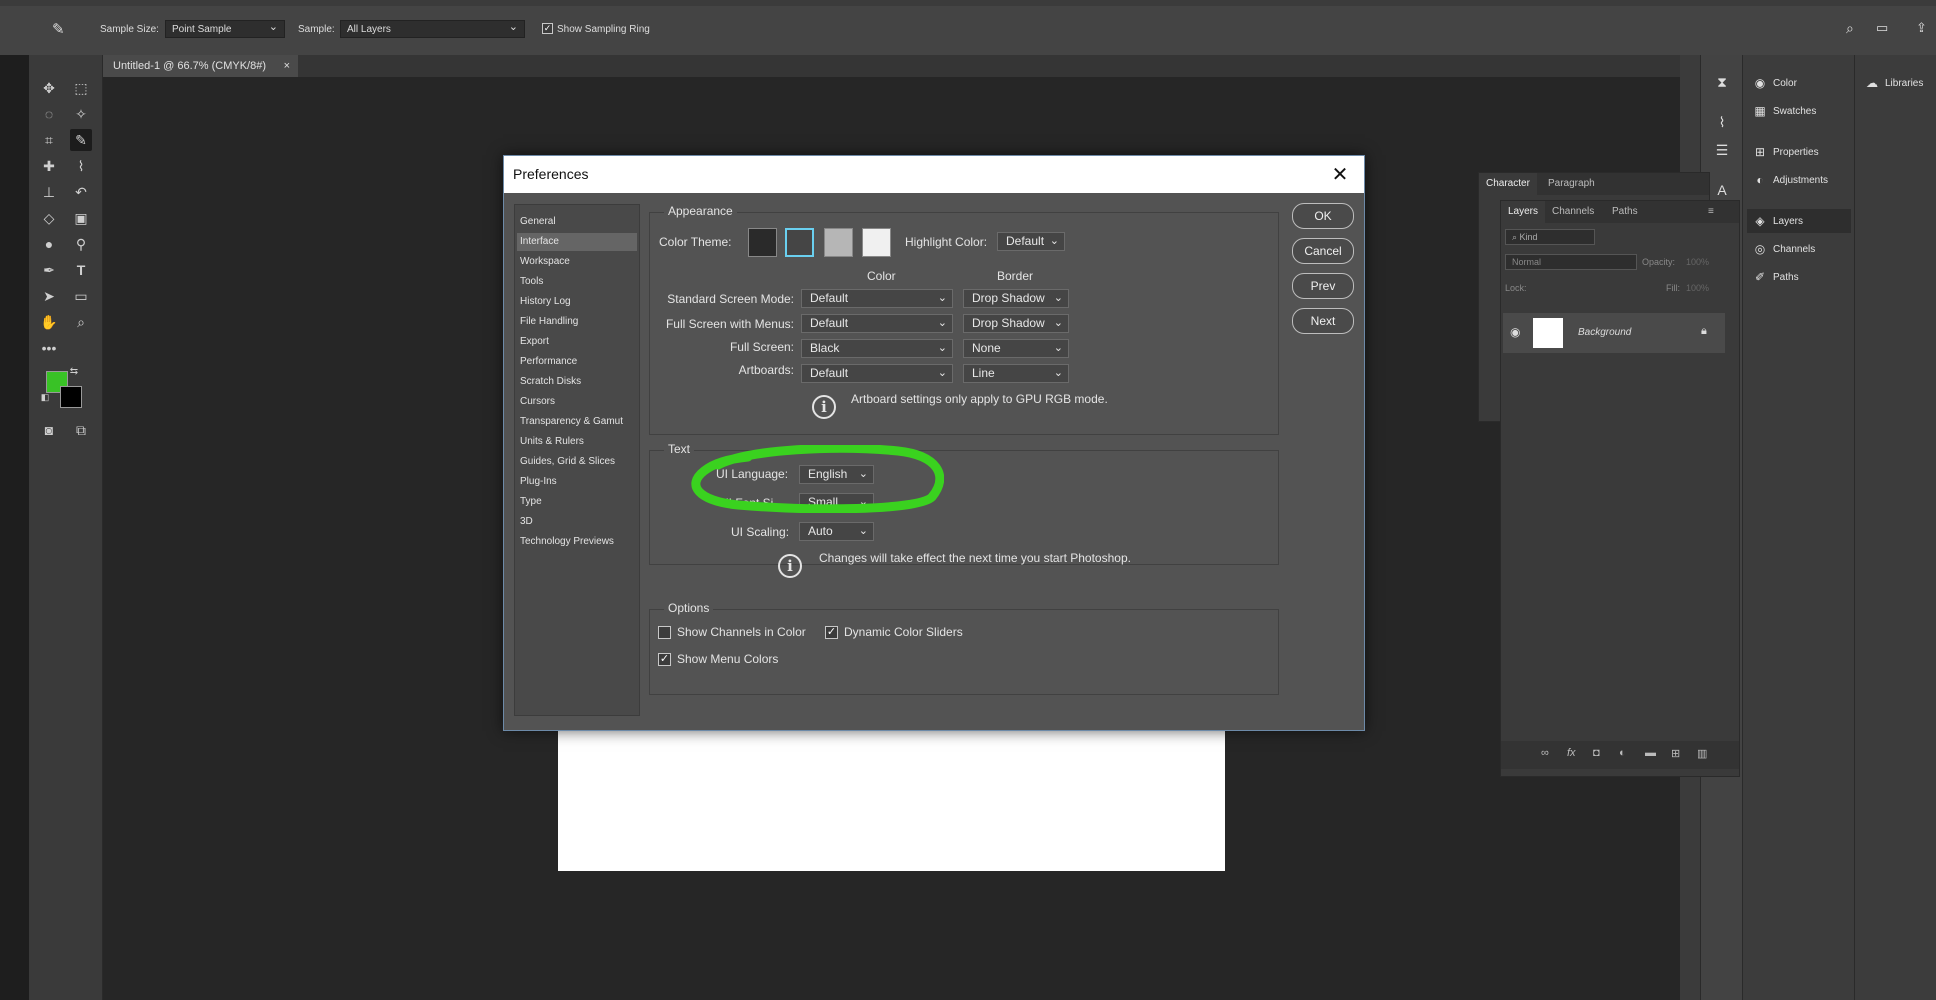  What do you see at coordinates (1550, 237) in the screenshot?
I see `layer-filter-kind: ⌕ Kind` at bounding box center [1550, 237].